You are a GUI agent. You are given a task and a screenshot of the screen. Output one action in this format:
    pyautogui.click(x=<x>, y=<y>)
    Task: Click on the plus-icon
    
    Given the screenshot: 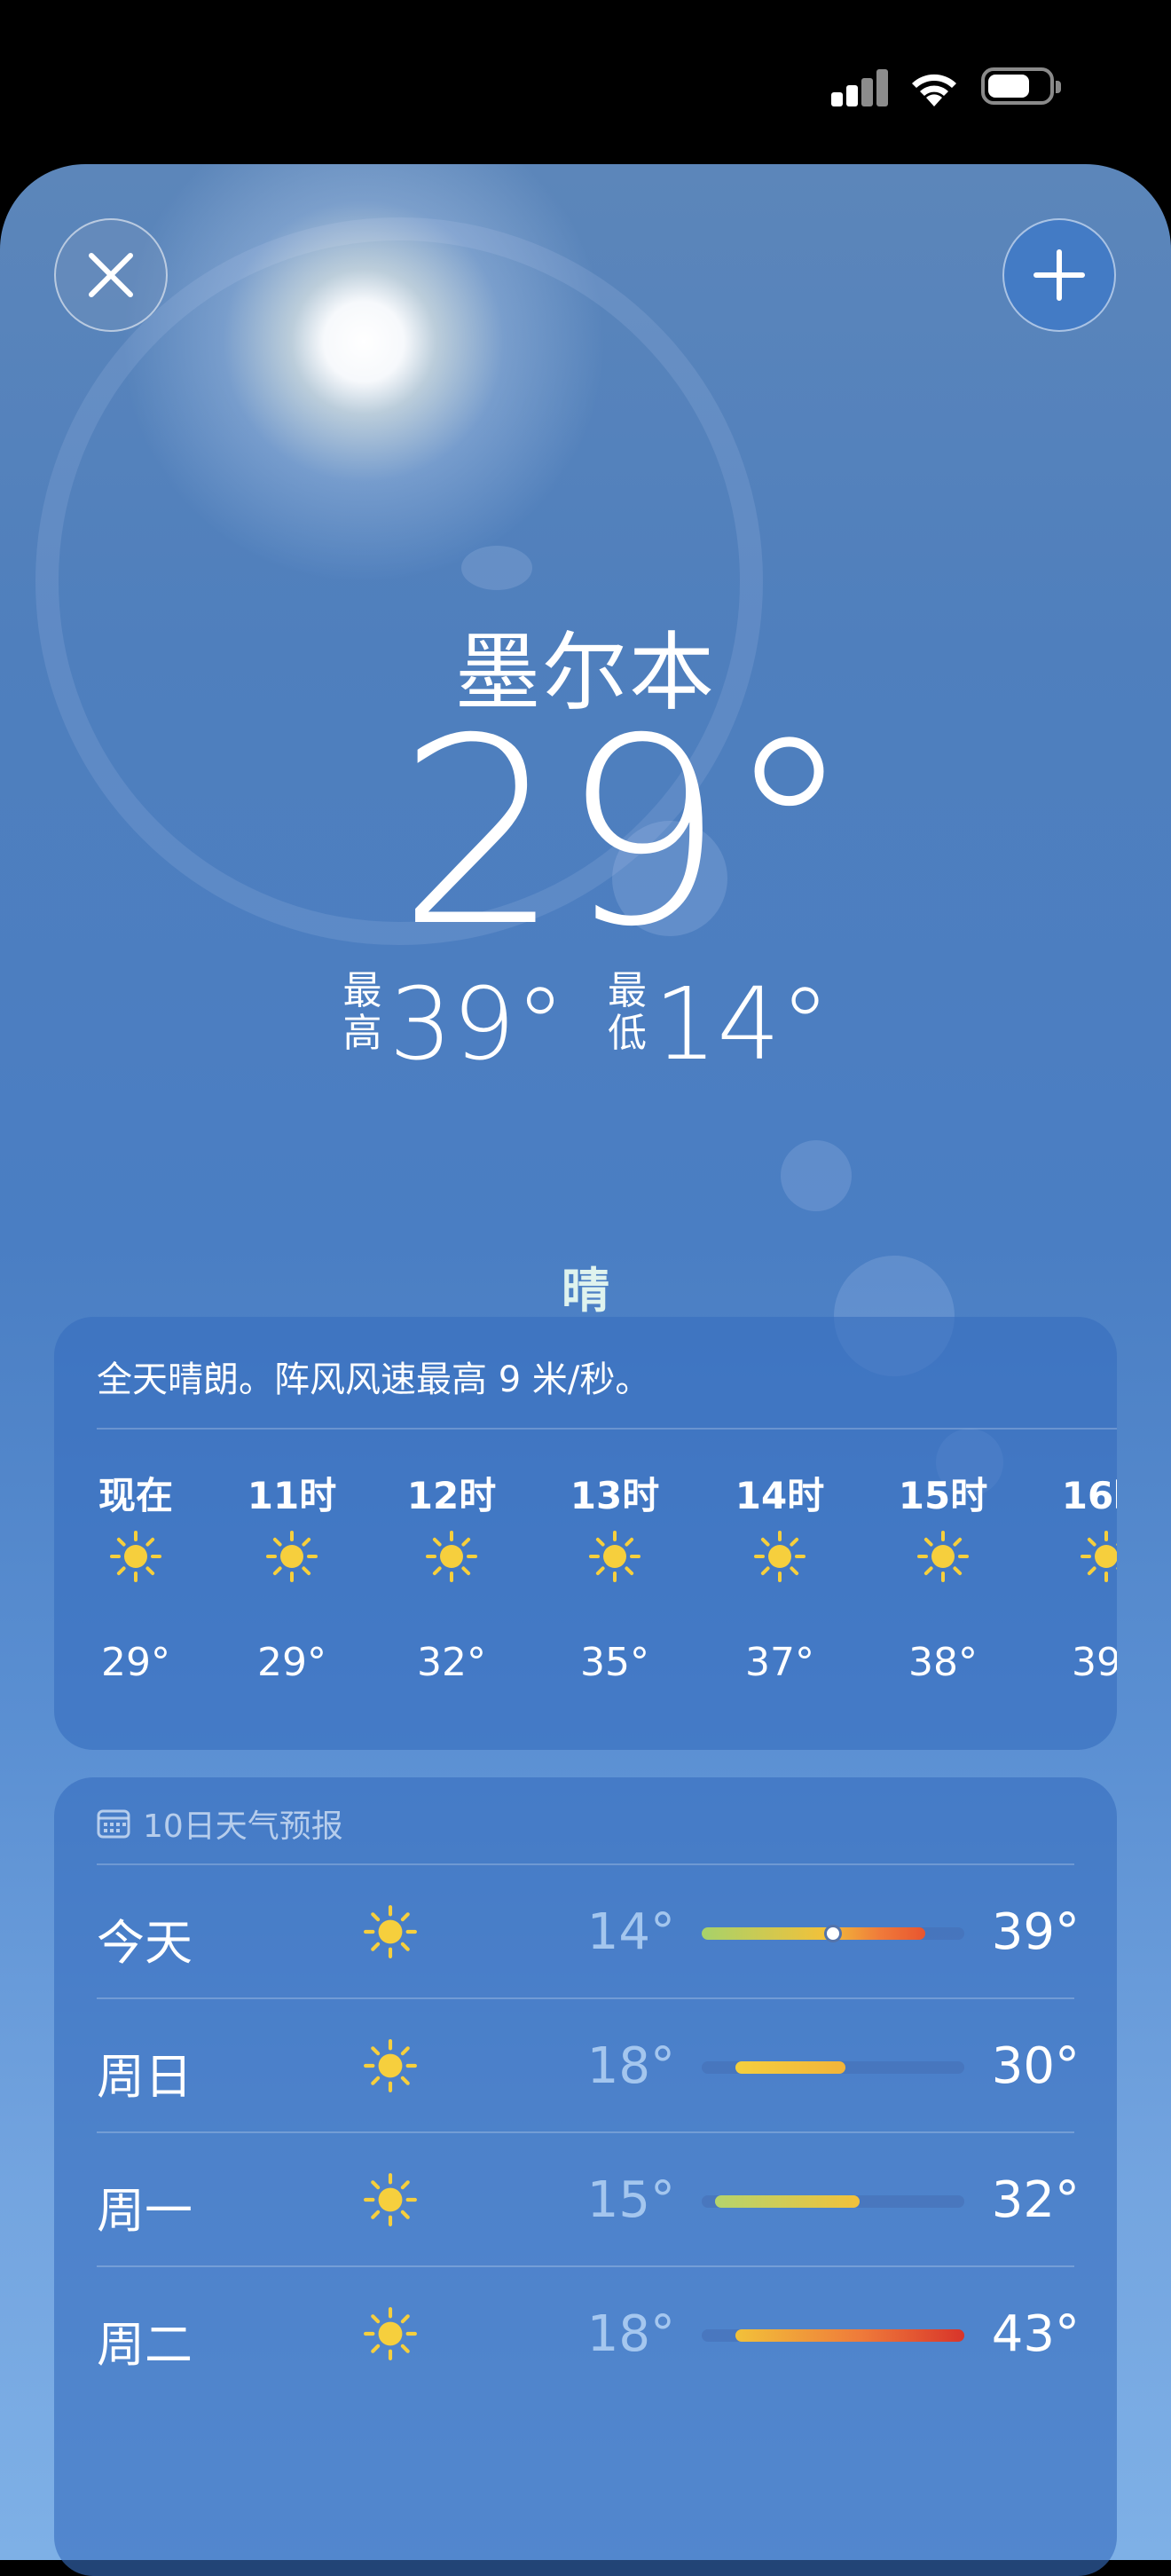 What is the action you would take?
    pyautogui.click(x=1059, y=275)
    